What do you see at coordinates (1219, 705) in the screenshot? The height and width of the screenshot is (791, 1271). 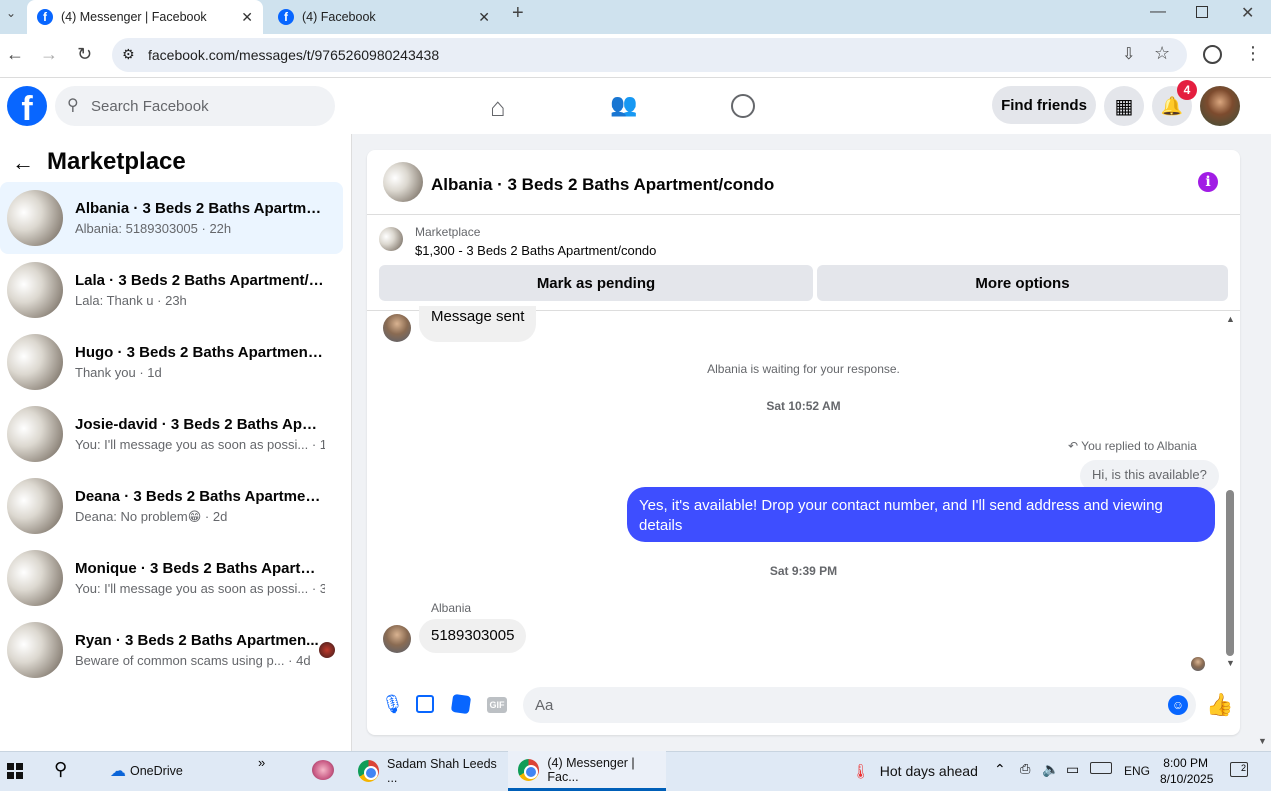 I see `thumbs-up-icon: 👍` at bounding box center [1219, 705].